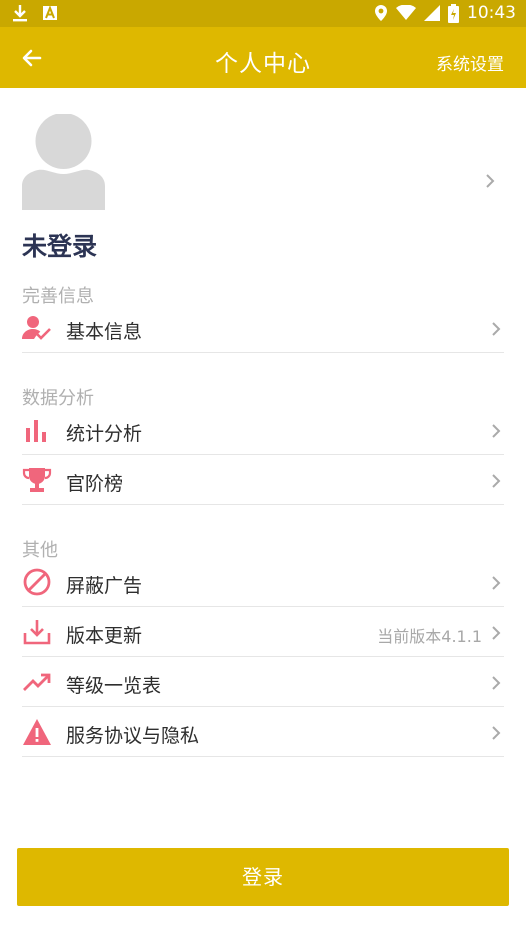 The image size is (526, 934). I want to click on block-icon, so click(37, 582).